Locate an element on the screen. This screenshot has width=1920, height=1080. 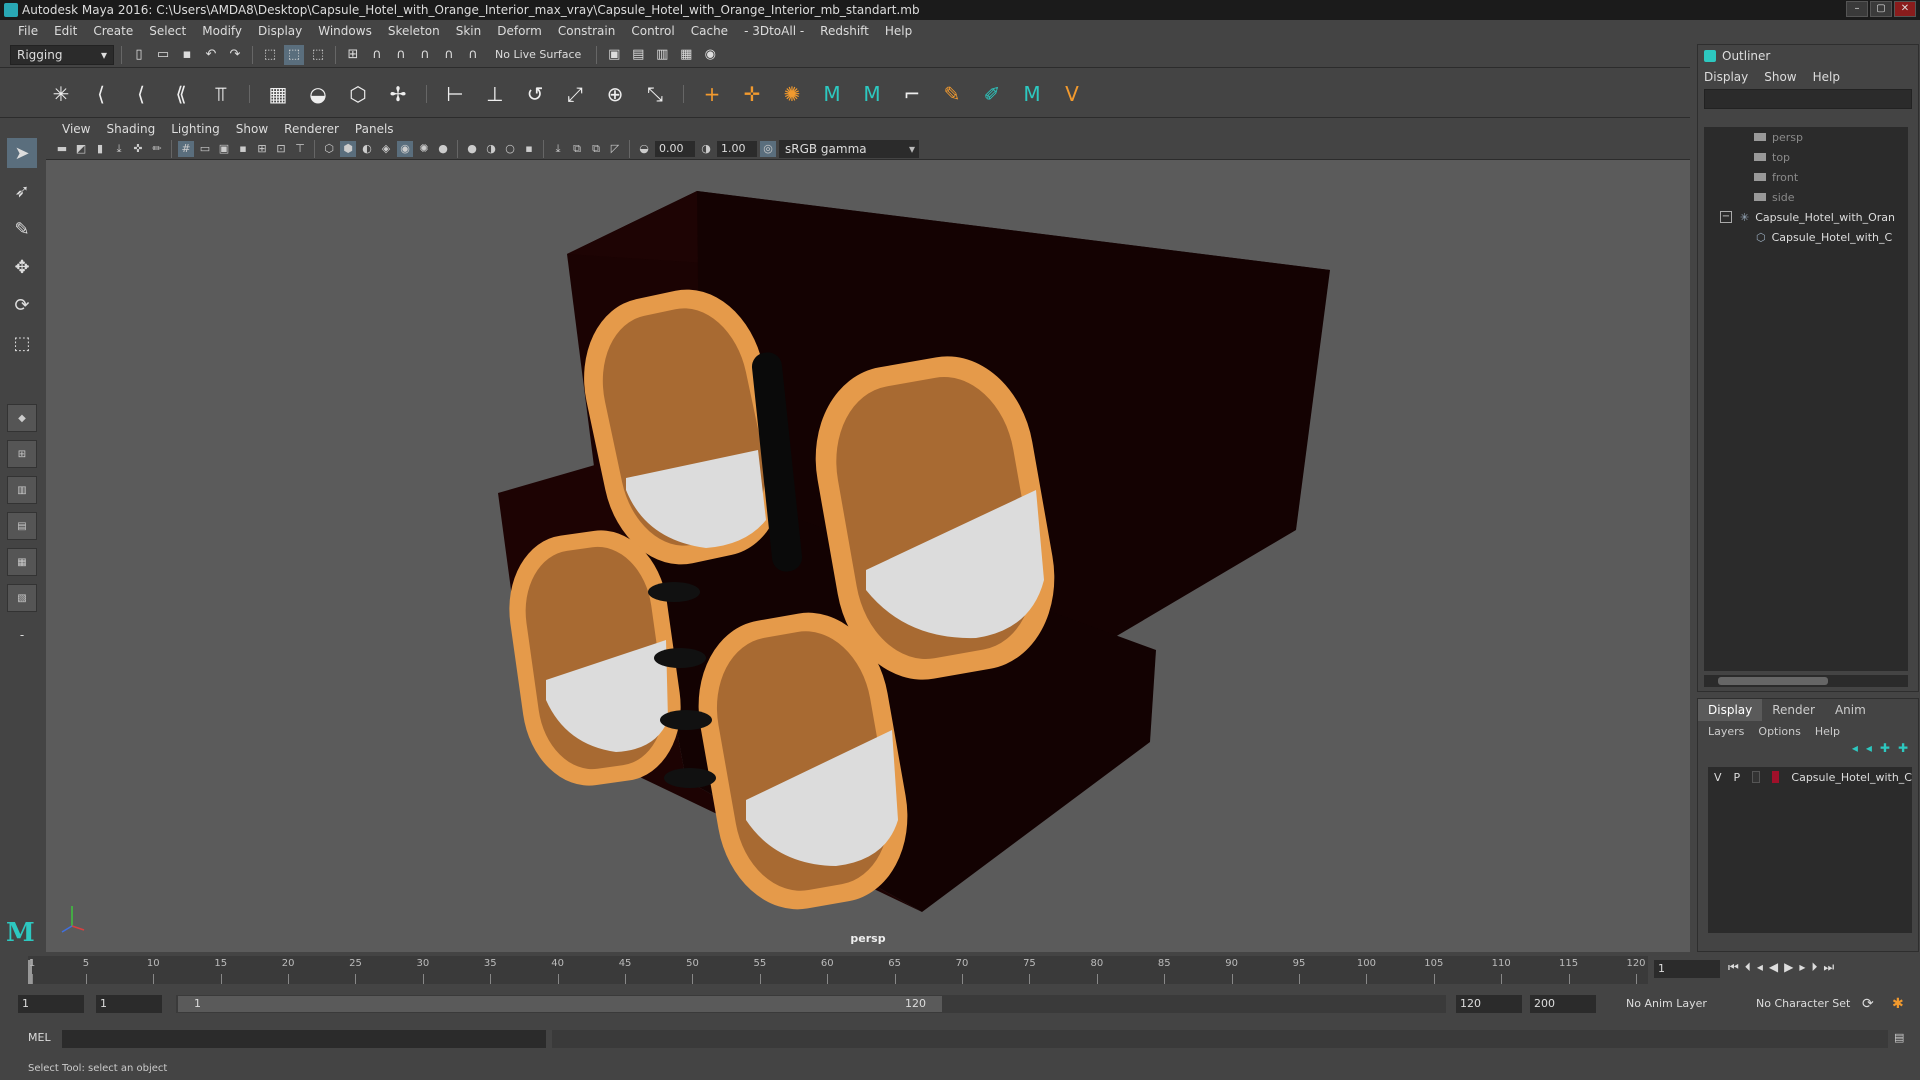
image-plane-icon: ⤓ is located at coordinates (119, 149).